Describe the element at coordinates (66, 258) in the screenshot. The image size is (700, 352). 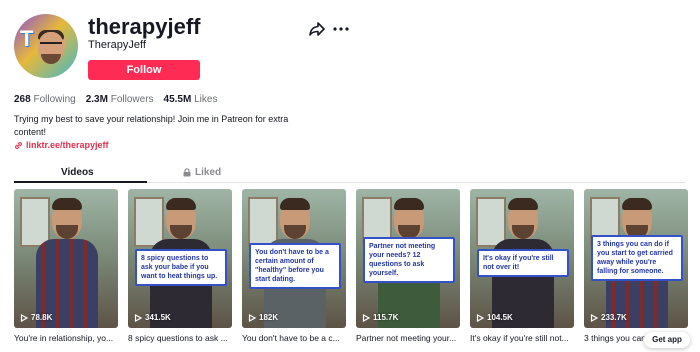
I see `video-thumbnail: 78.8K` at that location.